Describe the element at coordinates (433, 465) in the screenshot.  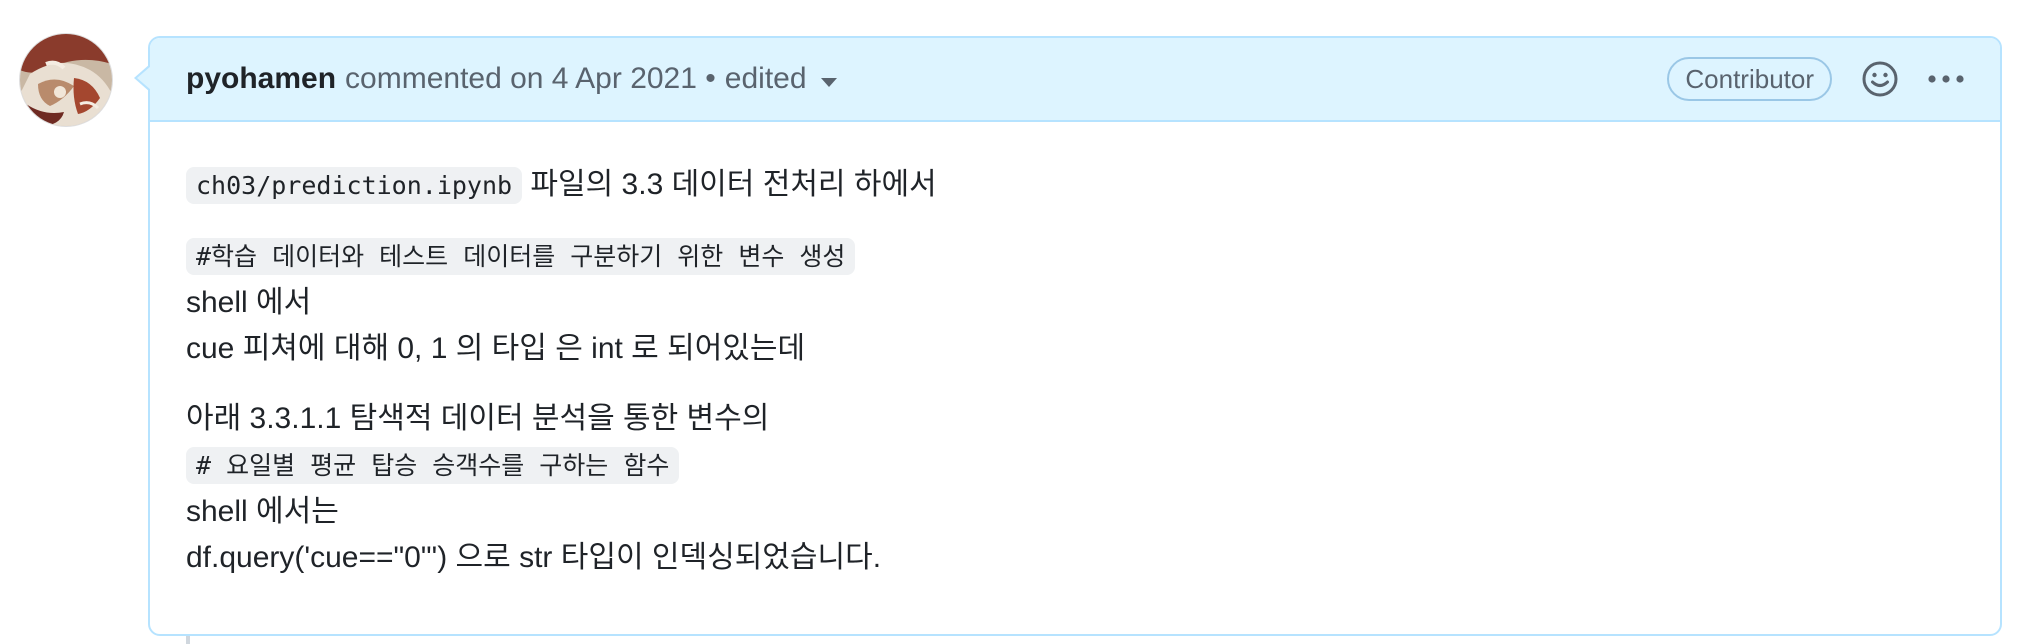
I see `inline-code-comment-2: # 요일별 평균 탑승 승객수를 구하는 함수` at that location.